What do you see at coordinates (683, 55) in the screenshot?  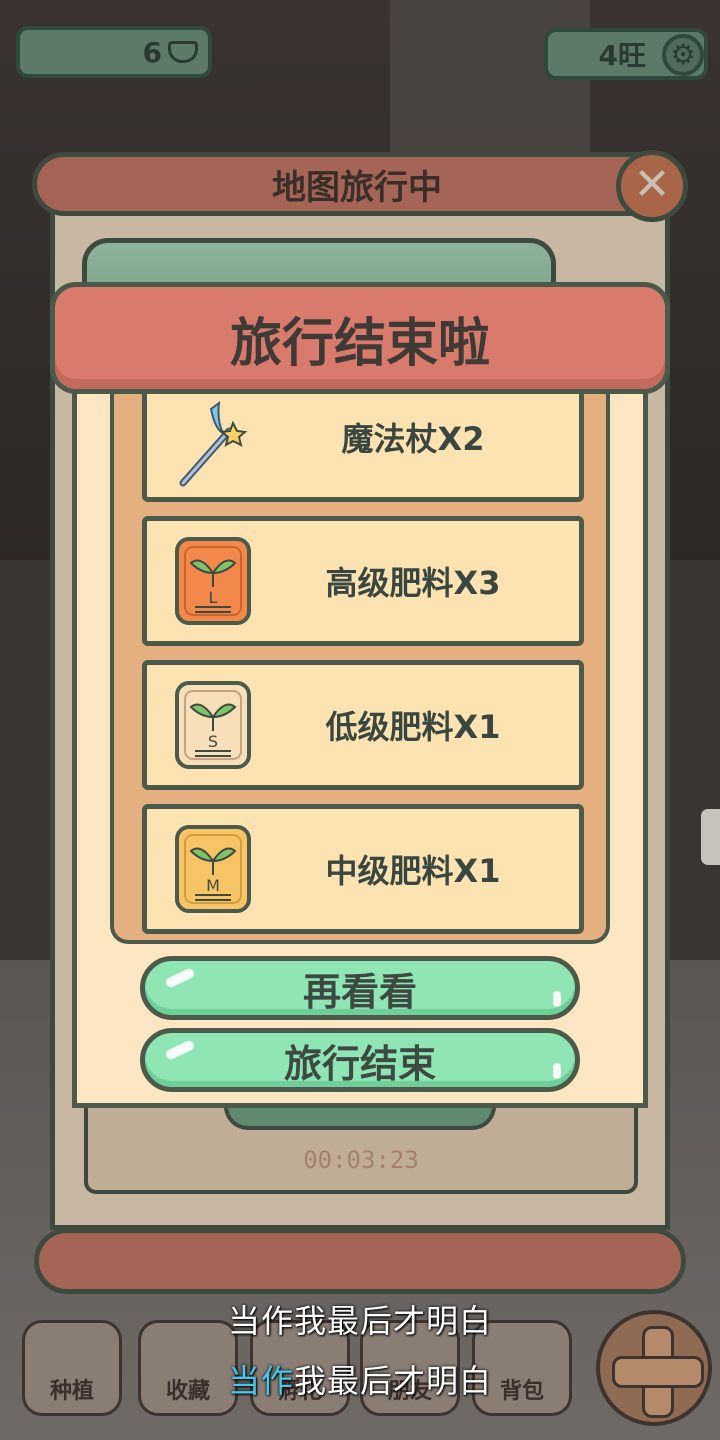 I see `gear-icon: ⚙` at bounding box center [683, 55].